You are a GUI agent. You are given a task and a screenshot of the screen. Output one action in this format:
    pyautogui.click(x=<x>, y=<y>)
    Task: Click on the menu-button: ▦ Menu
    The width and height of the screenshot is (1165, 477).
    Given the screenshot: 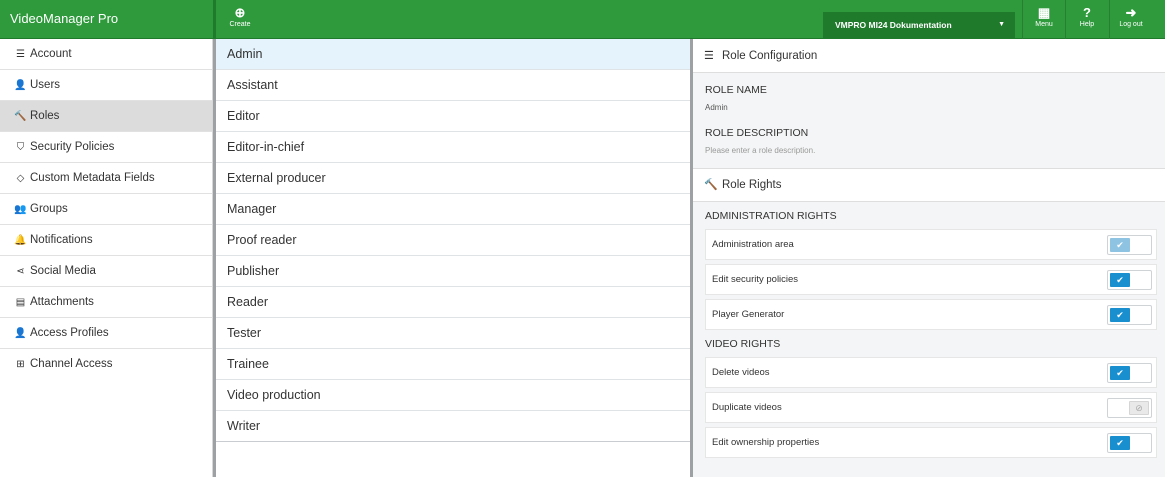 What is the action you would take?
    pyautogui.click(x=1044, y=19)
    